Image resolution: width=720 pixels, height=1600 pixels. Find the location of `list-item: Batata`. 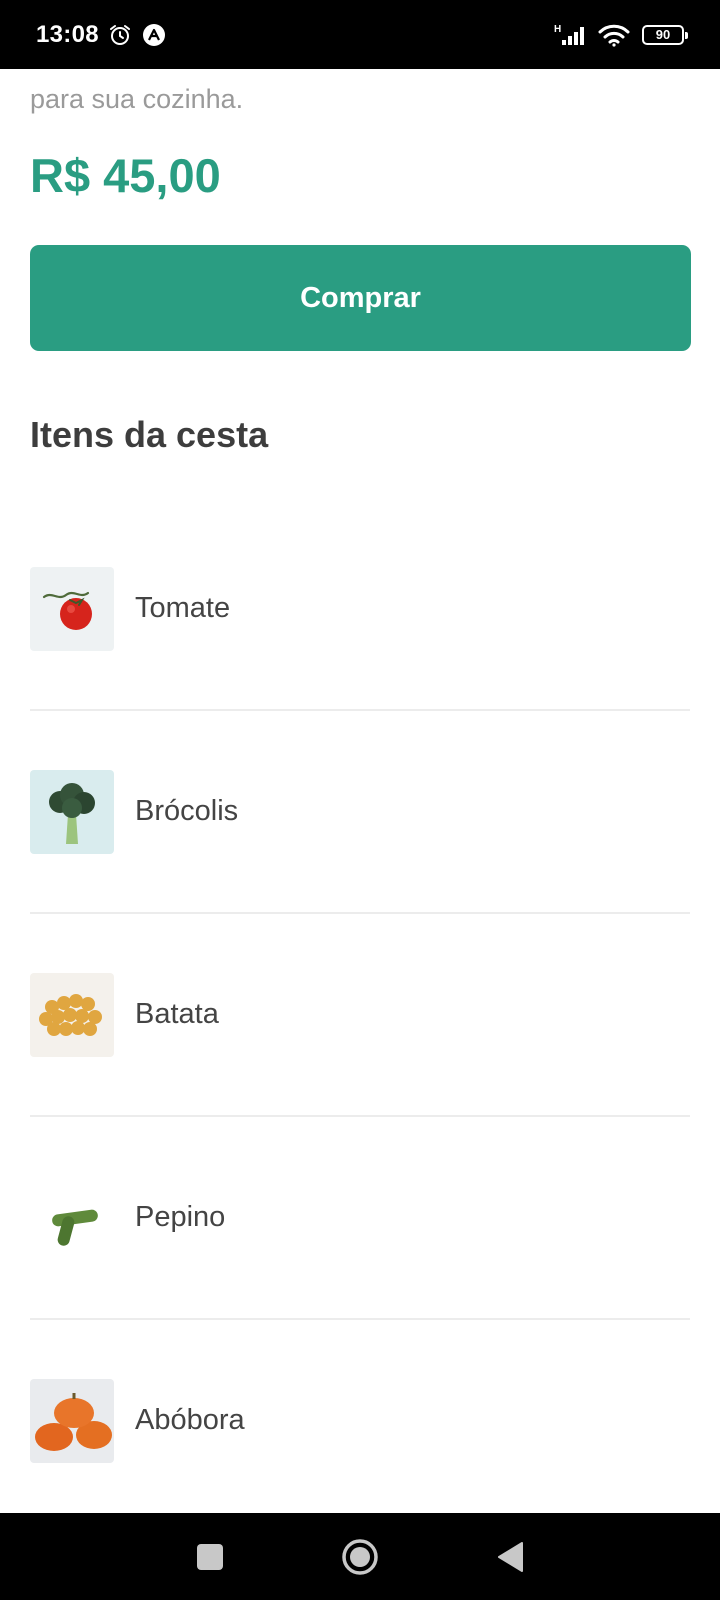

list-item: Batata is located at coordinates (360, 1015).